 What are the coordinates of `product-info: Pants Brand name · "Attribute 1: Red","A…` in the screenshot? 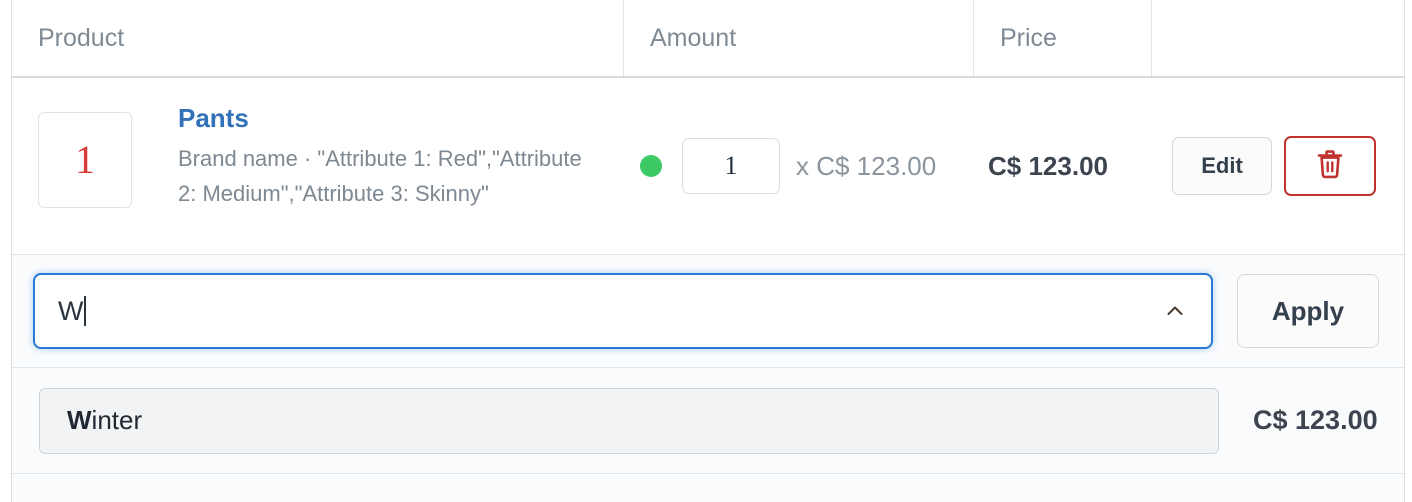 It's located at (388, 156).